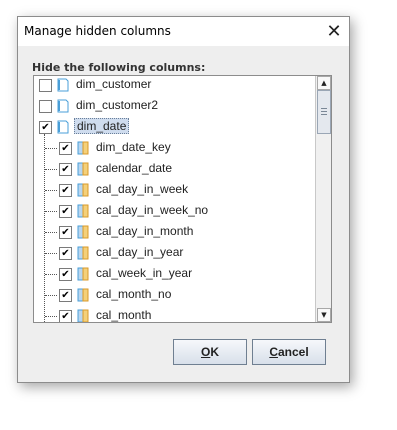  I want to click on column-name: calendar_date, so click(134, 168).